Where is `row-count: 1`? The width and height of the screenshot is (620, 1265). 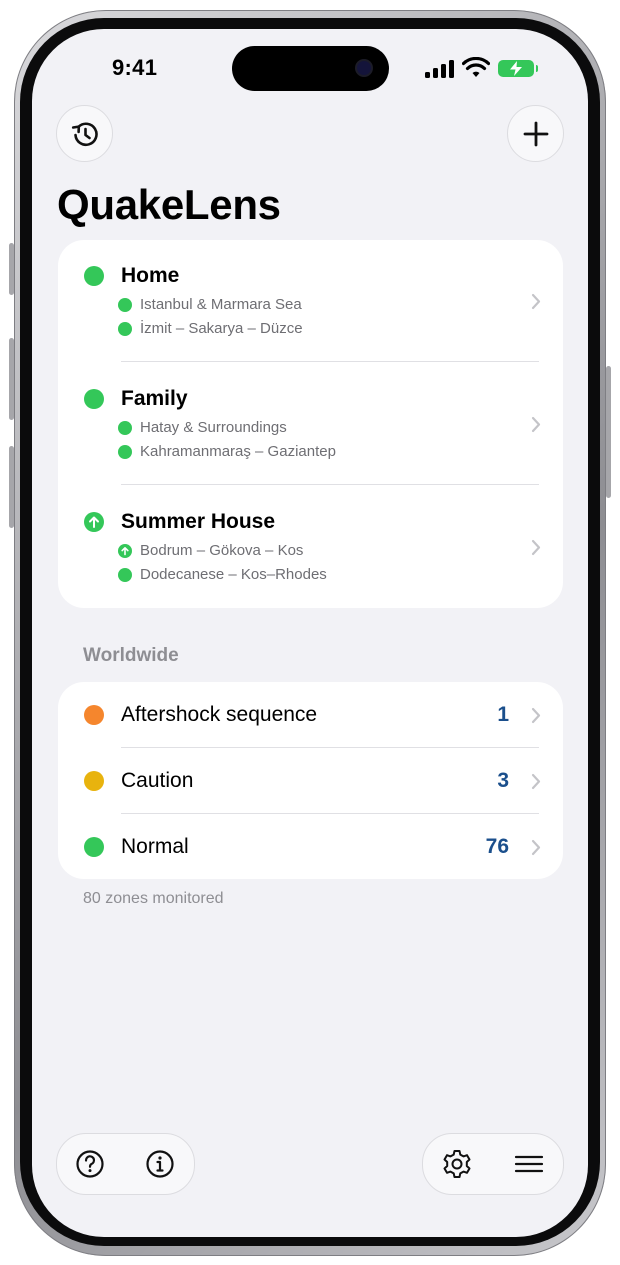
row-count: 1 is located at coordinates (503, 714).